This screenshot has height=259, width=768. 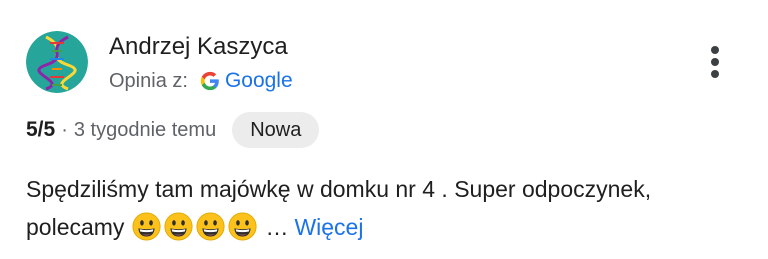 I want to click on review-meta: 5/5 · 3 tygodnie temu Nowa, so click(x=173, y=130).